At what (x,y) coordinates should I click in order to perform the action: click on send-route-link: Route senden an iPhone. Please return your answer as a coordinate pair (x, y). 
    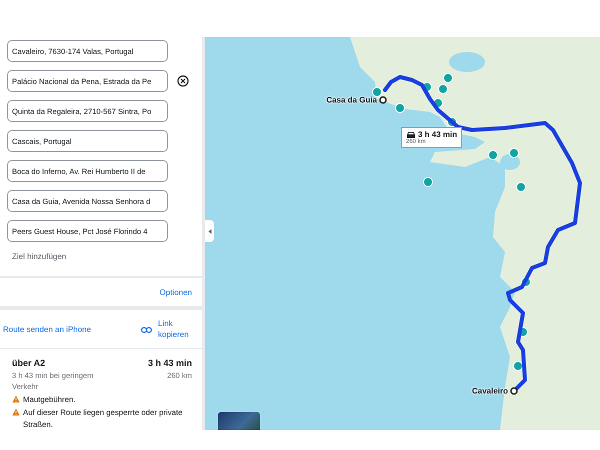
    Looking at the image, I should click on (47, 329).